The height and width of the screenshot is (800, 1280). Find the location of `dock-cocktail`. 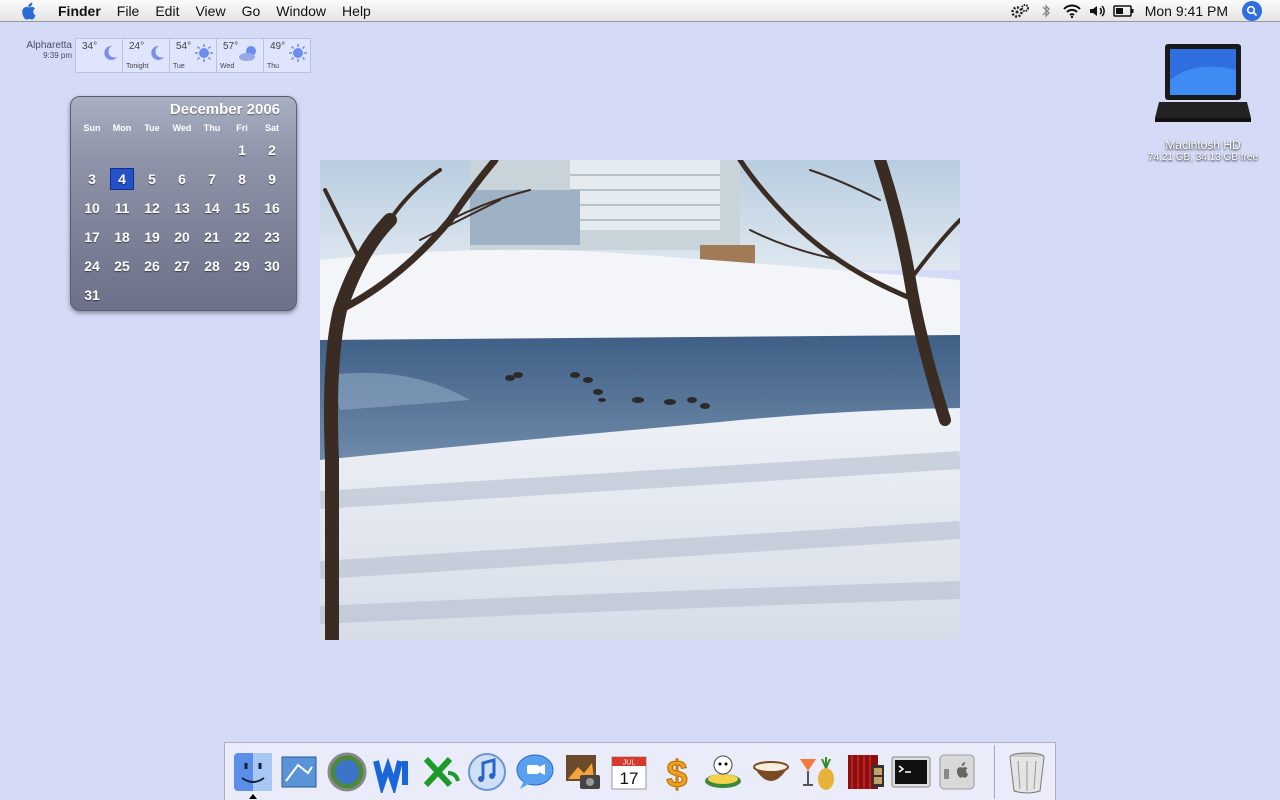

dock-cocktail is located at coordinates (817, 772).